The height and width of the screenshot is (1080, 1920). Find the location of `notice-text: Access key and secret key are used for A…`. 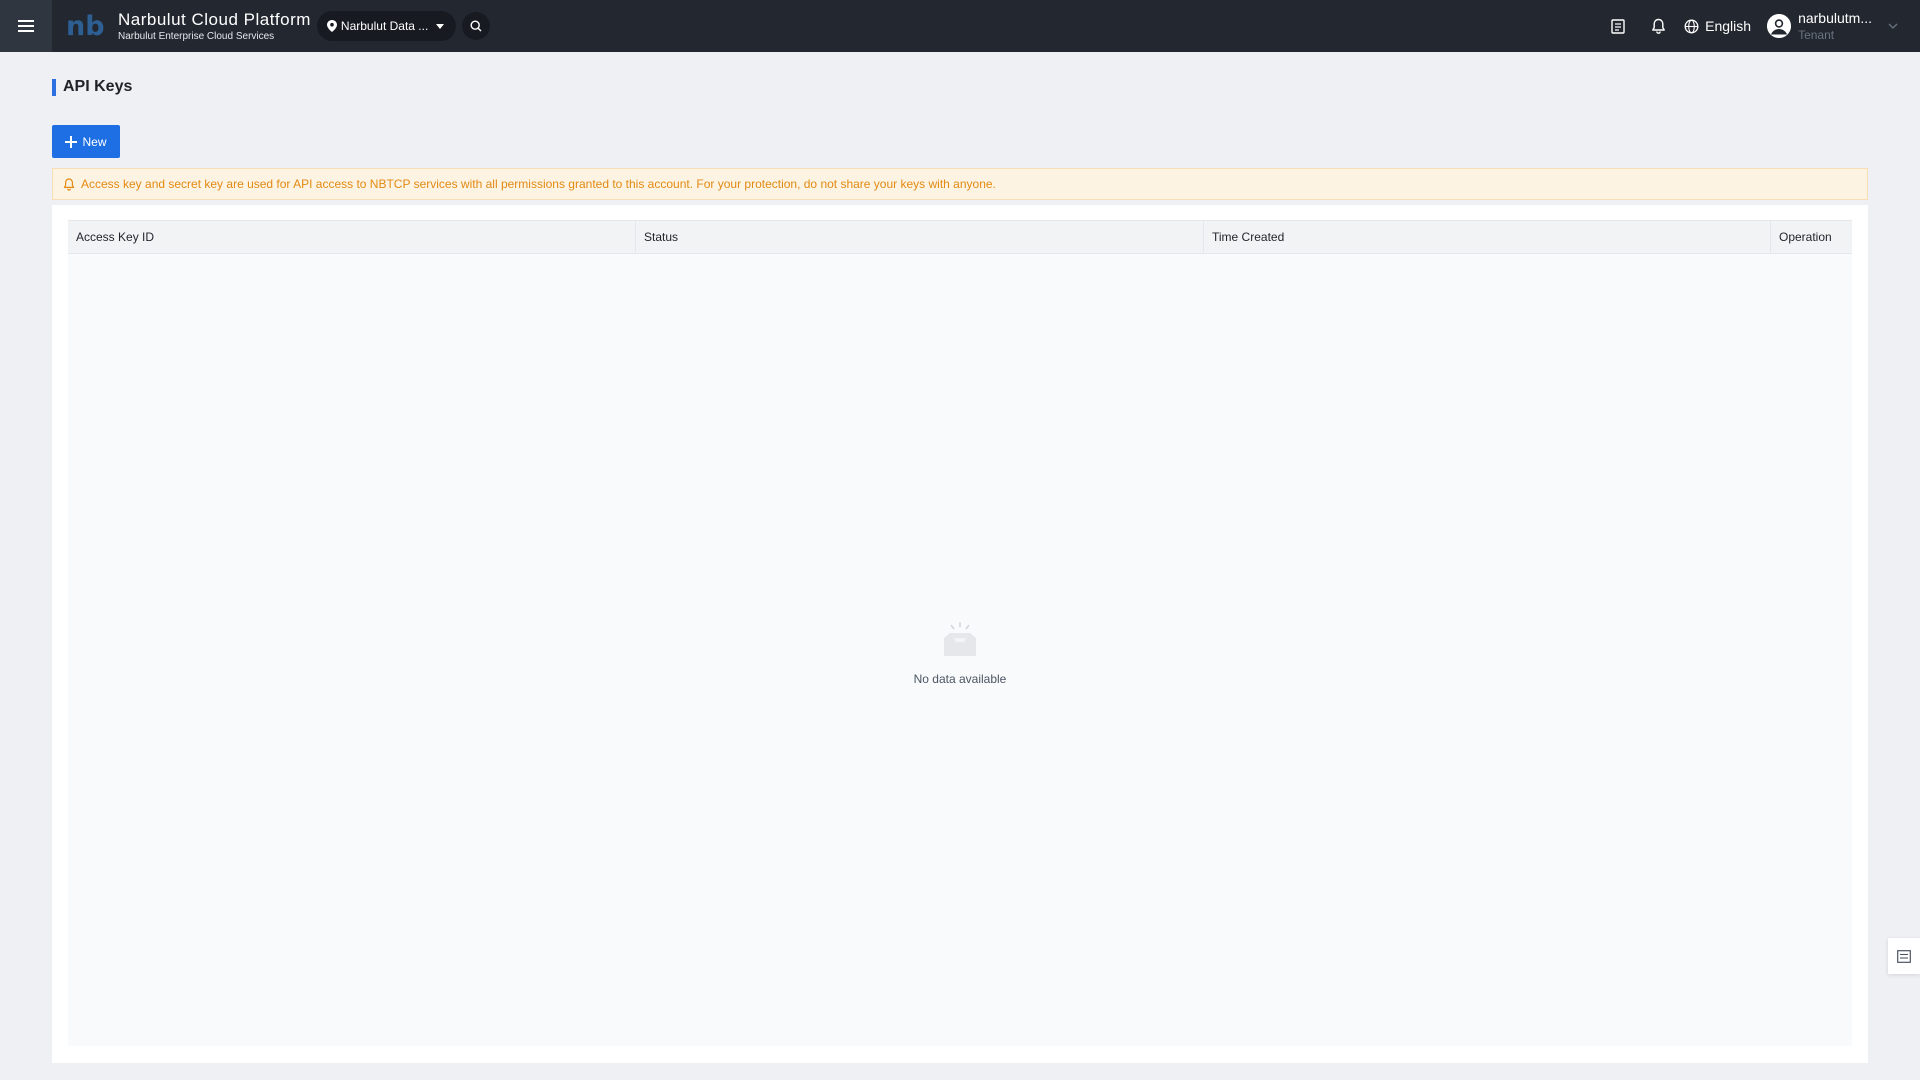

notice-text: Access key and secret key are used for A… is located at coordinates (538, 184).